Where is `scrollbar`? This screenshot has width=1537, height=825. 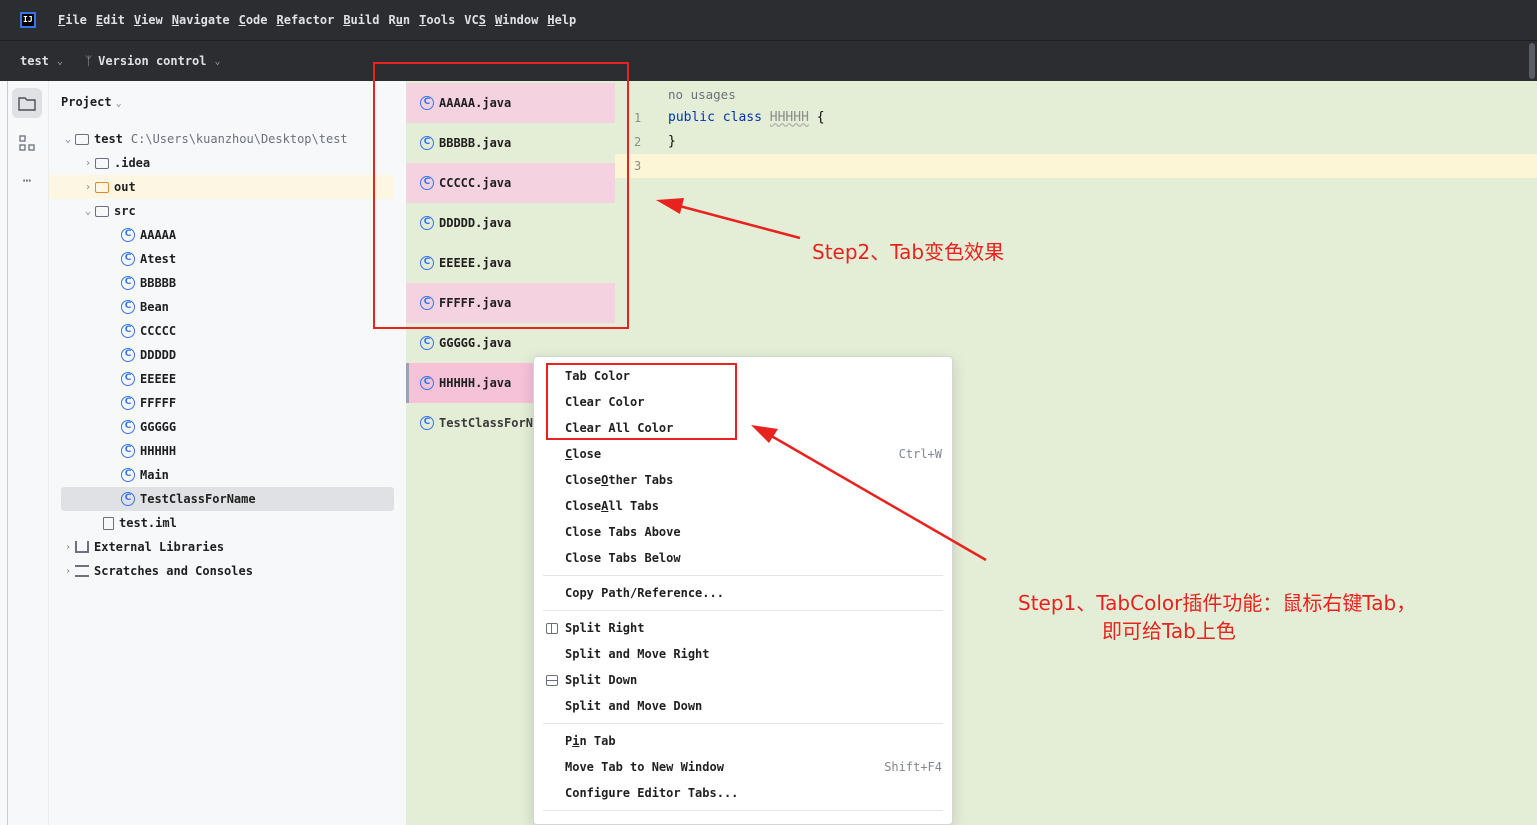
scrollbar is located at coordinates (1532, 61).